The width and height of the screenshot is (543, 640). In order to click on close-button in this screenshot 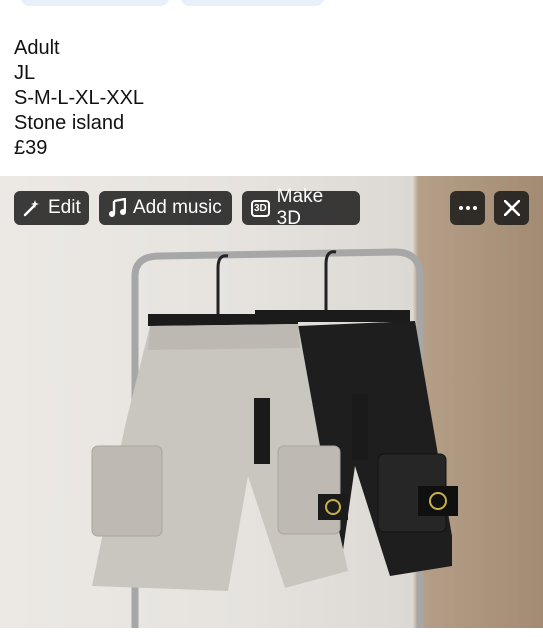, I will do `click(511, 208)`.